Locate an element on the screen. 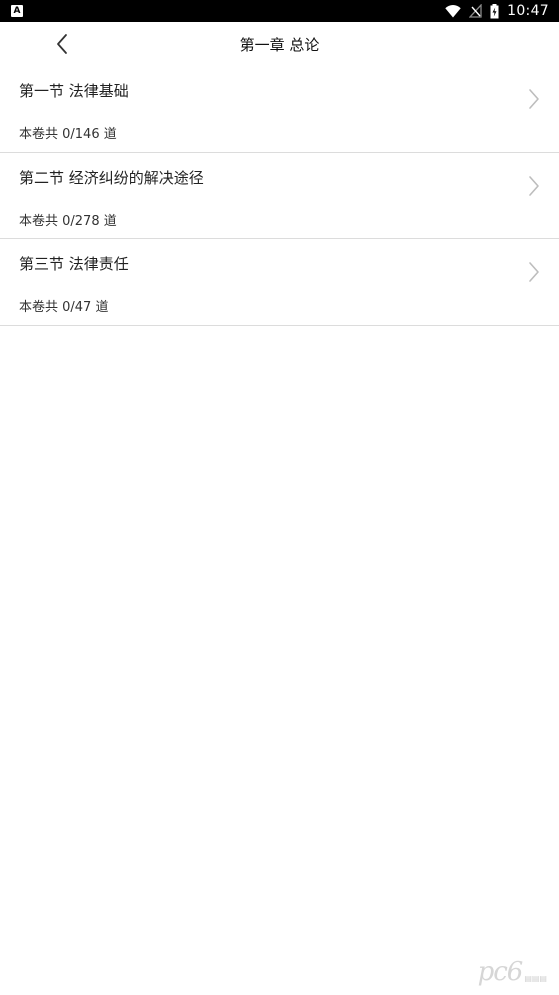 The image size is (559, 995). battery-charging-icon is located at coordinates (494, 10).